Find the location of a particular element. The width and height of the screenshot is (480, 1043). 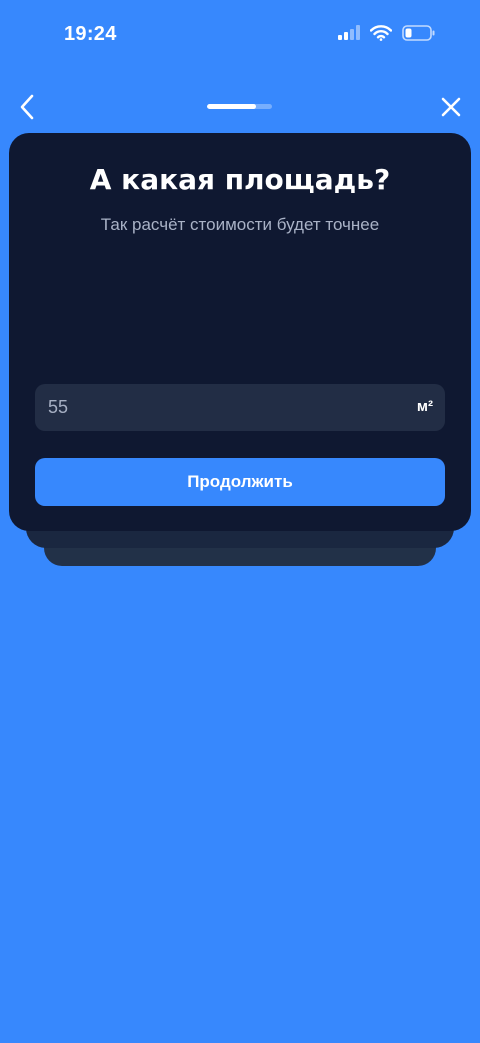

status-time: 19:24 is located at coordinates (90, 34).